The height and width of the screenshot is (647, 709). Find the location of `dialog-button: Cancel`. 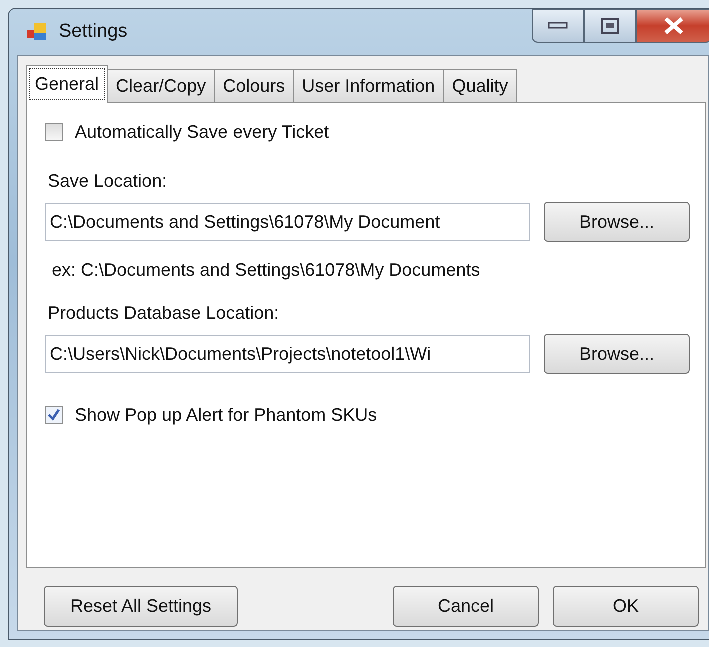

dialog-button: Cancel is located at coordinates (466, 606).